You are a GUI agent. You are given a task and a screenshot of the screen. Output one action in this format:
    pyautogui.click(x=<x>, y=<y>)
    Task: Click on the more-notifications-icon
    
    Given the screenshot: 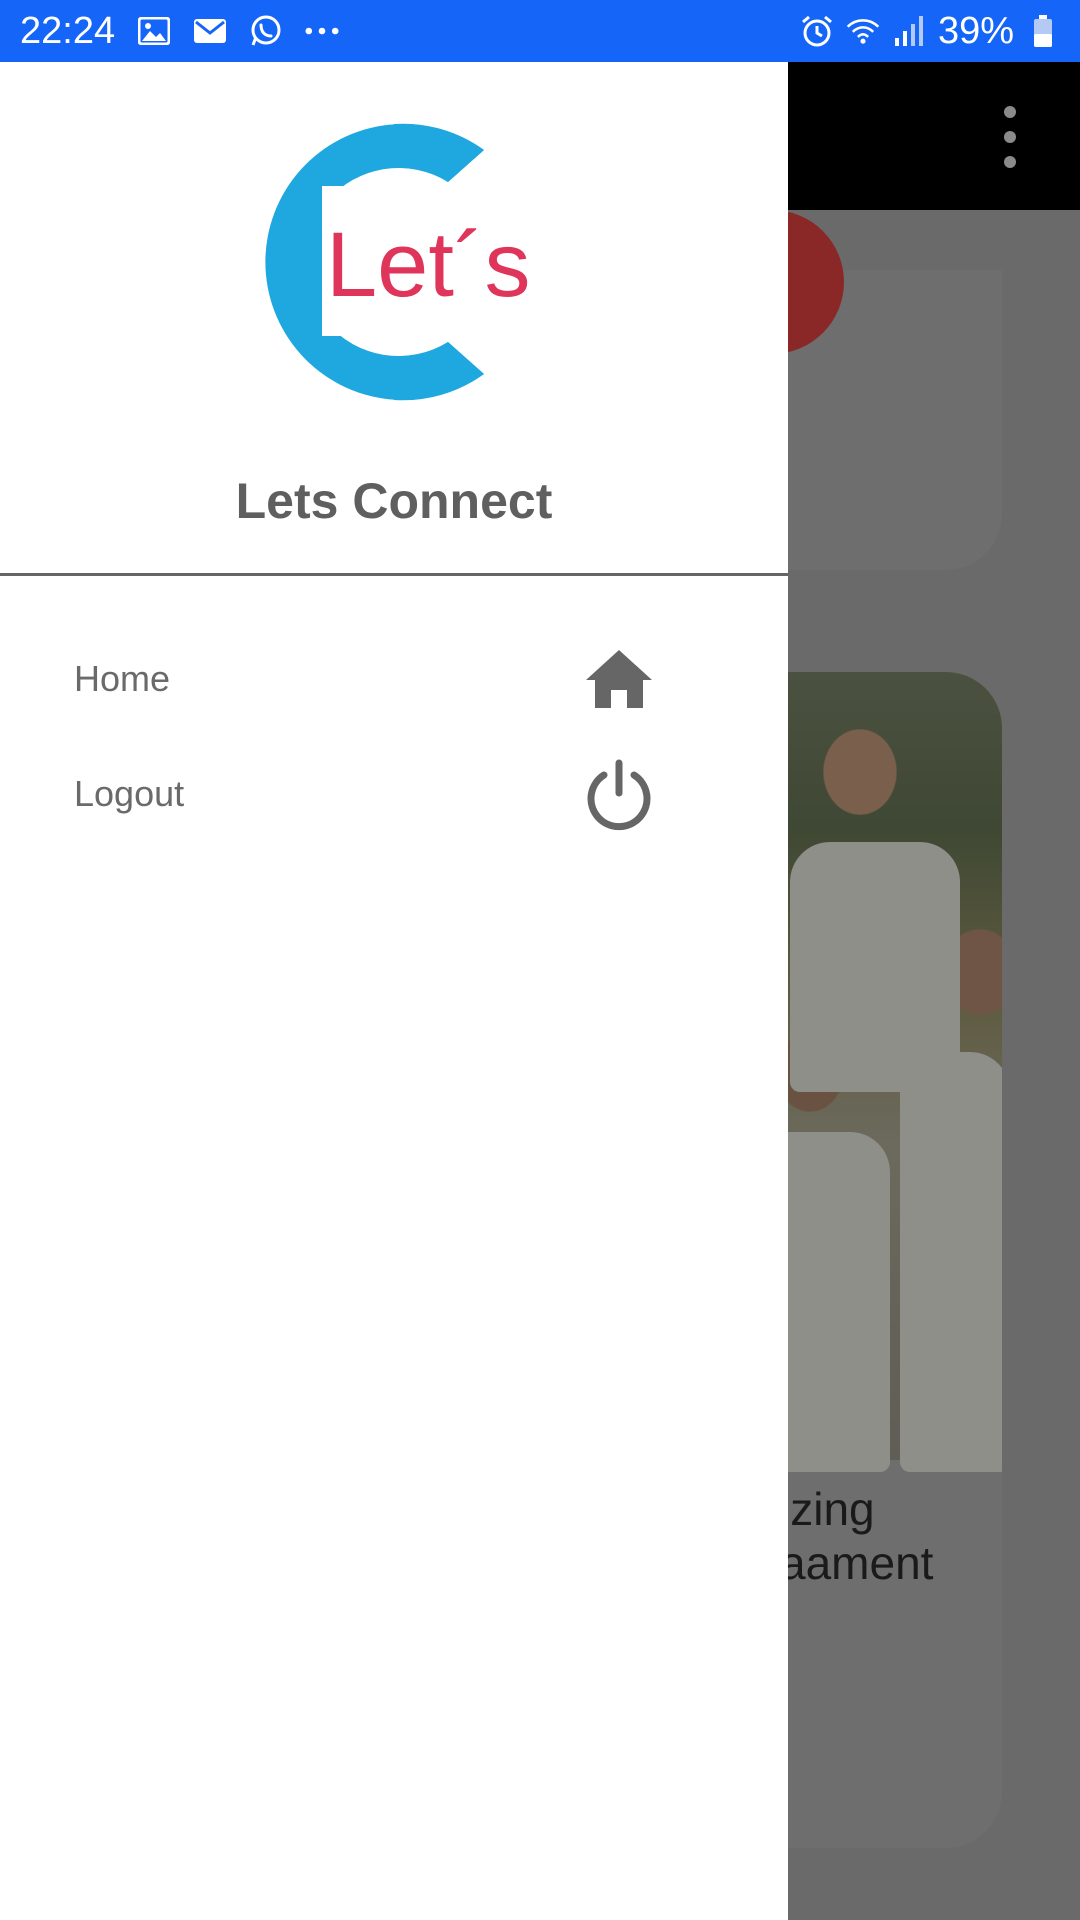 What is the action you would take?
    pyautogui.click(x=322, y=31)
    